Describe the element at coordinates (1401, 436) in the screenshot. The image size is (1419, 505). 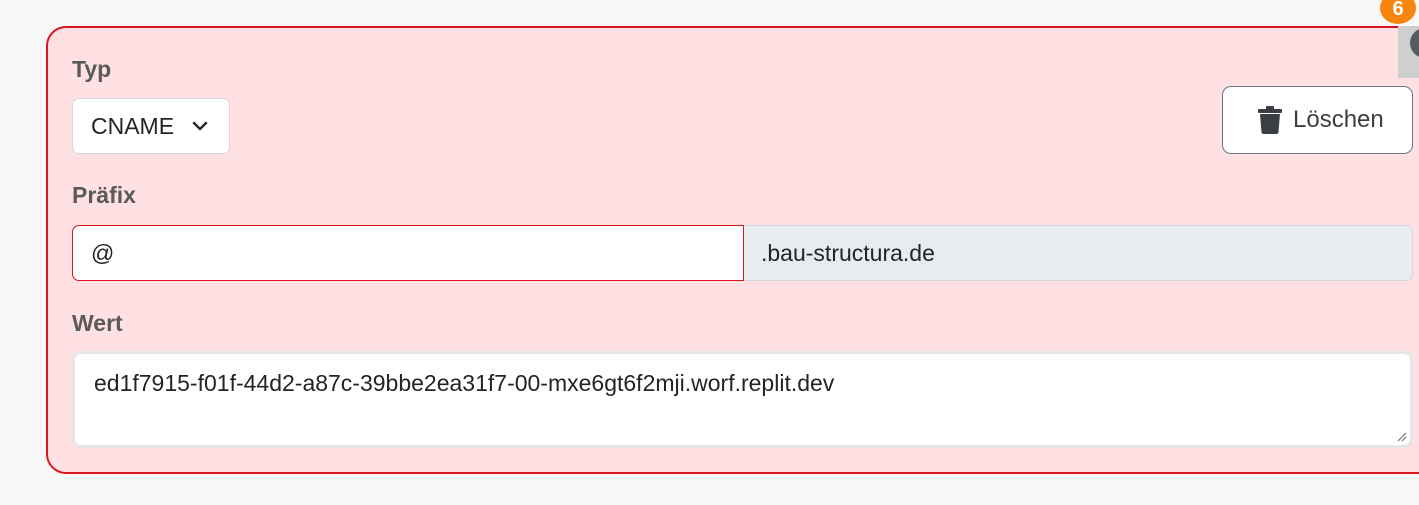
I see `resize-grip-icon` at that location.